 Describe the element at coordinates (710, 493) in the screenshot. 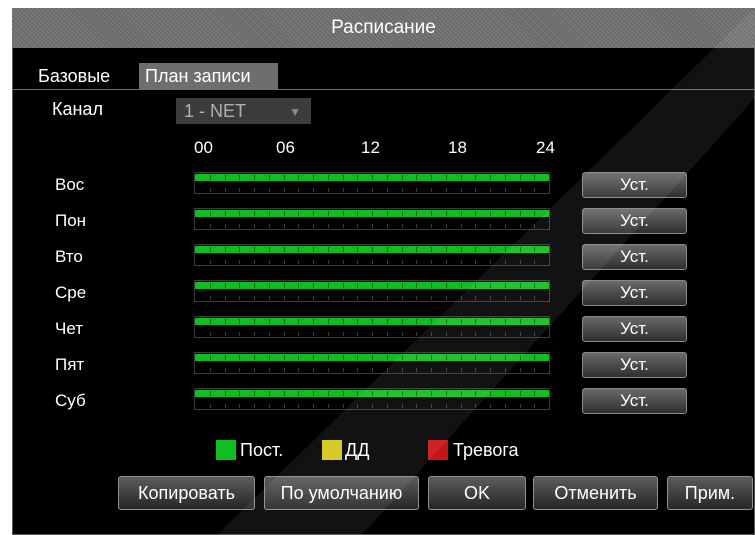

I see `apply-button: Прим.` at that location.